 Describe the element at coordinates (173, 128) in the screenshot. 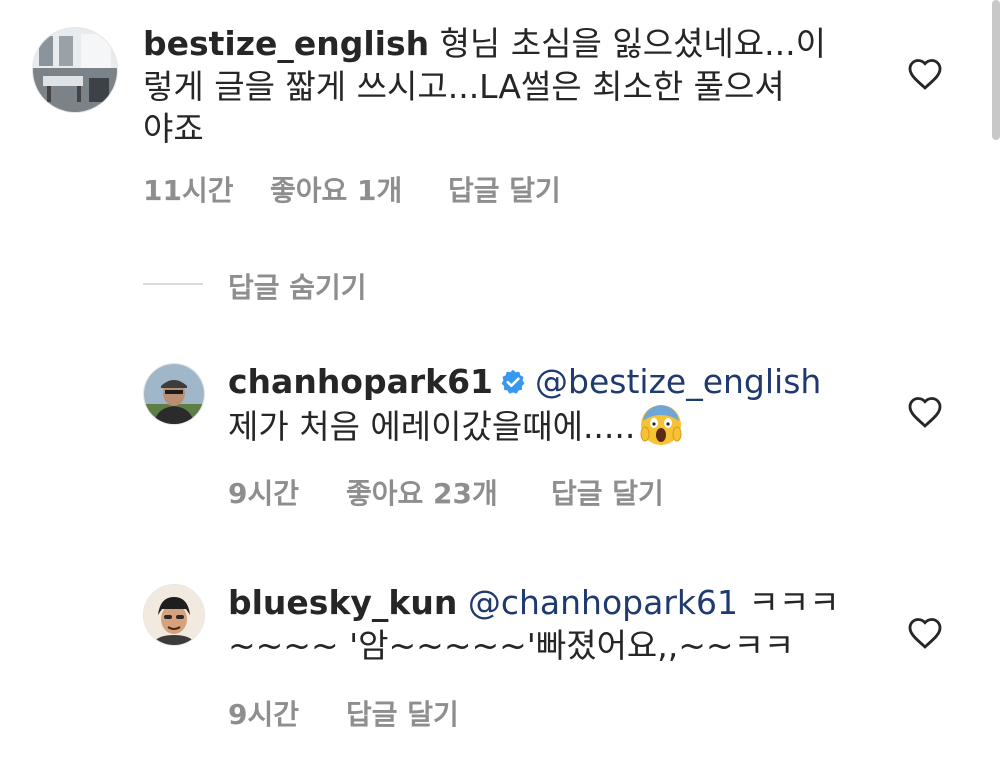

I see `comment-body-line3: 야죠` at that location.